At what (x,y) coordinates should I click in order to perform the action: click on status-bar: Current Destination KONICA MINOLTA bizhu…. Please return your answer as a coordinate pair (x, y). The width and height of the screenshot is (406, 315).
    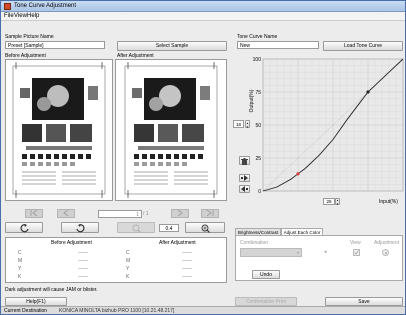
    Looking at the image, I should click on (203, 310).